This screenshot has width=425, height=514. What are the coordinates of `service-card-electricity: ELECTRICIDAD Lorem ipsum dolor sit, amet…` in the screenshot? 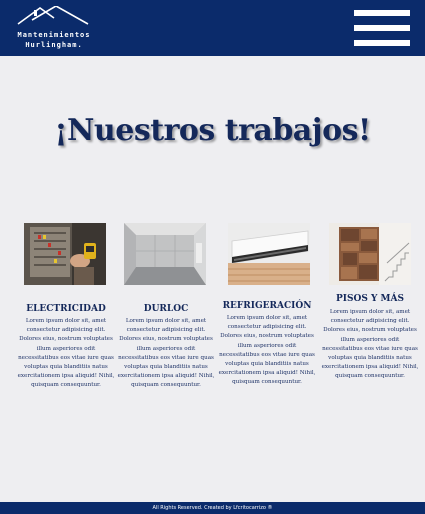 It's located at (66, 347).